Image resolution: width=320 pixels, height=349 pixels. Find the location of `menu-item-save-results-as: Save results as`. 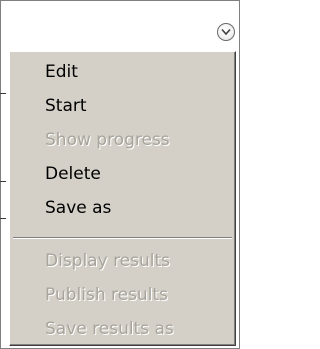

menu-item-save-results-as: Save results as is located at coordinates (109, 329).